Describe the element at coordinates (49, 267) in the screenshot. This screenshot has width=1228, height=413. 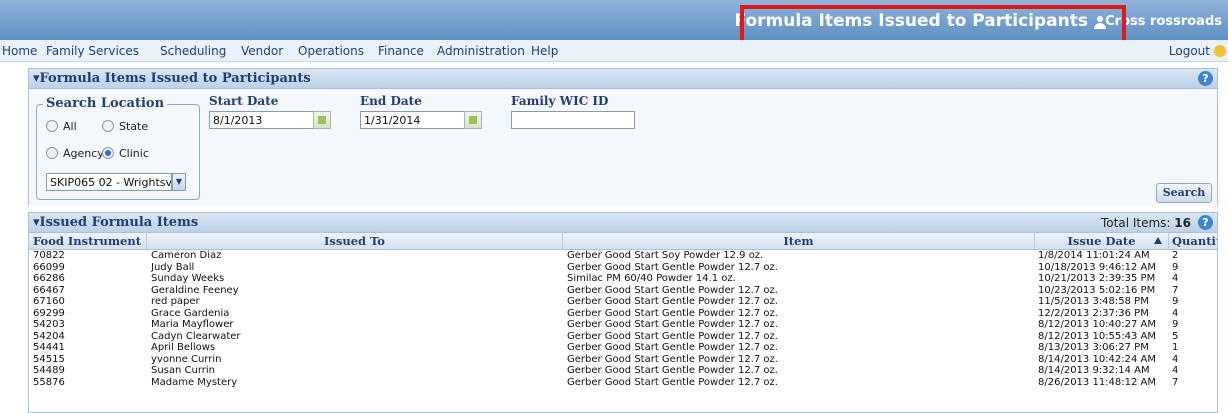
I see `cell-food-instrument: 66099` at that location.